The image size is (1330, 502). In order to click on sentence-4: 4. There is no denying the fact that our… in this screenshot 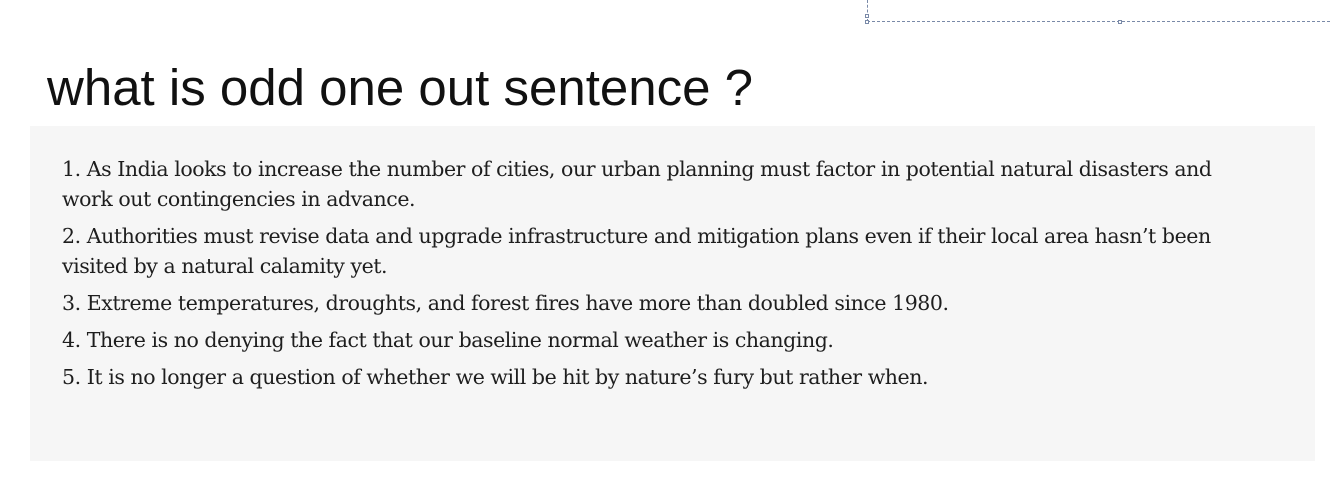, I will do `click(448, 340)`.